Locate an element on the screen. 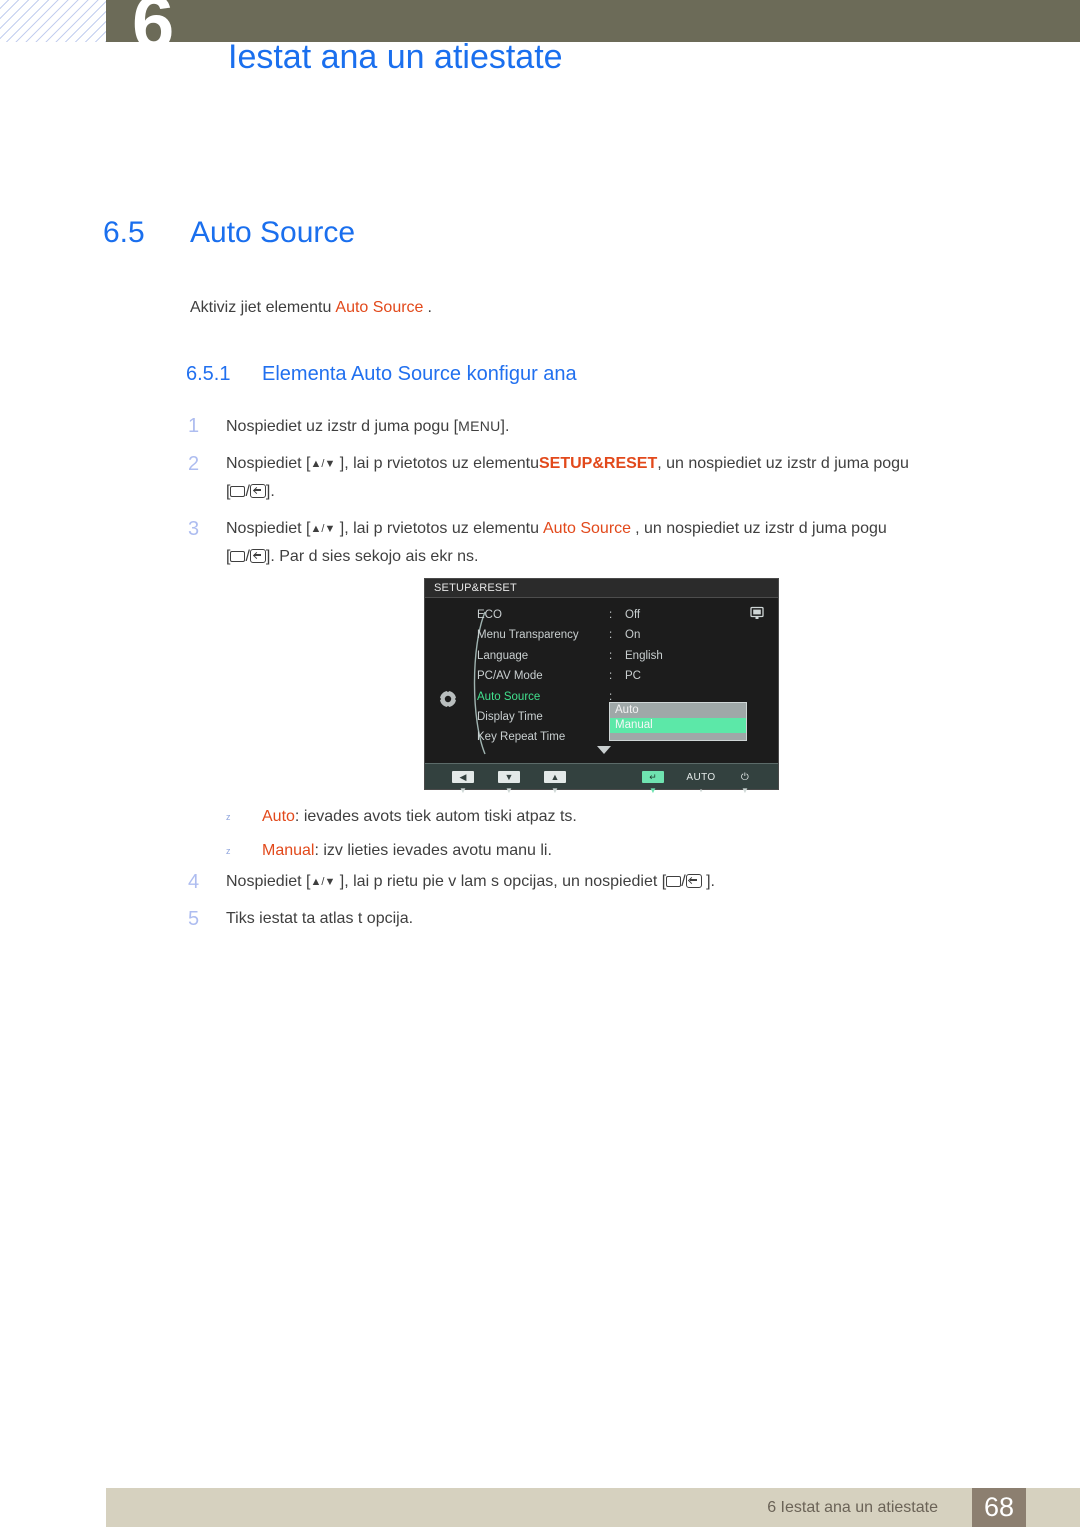  step-number: 3 is located at coordinates (194, 529).